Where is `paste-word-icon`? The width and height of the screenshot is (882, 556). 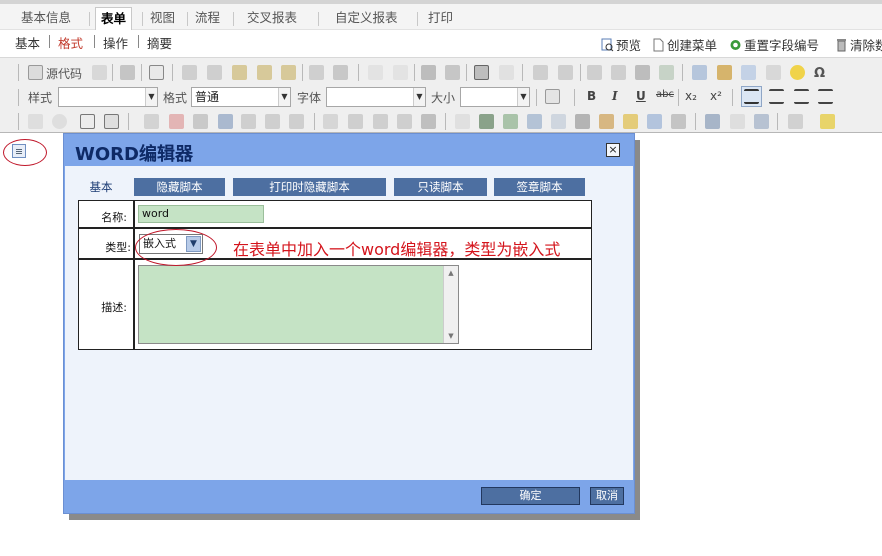 paste-word-icon is located at coordinates (288, 72).